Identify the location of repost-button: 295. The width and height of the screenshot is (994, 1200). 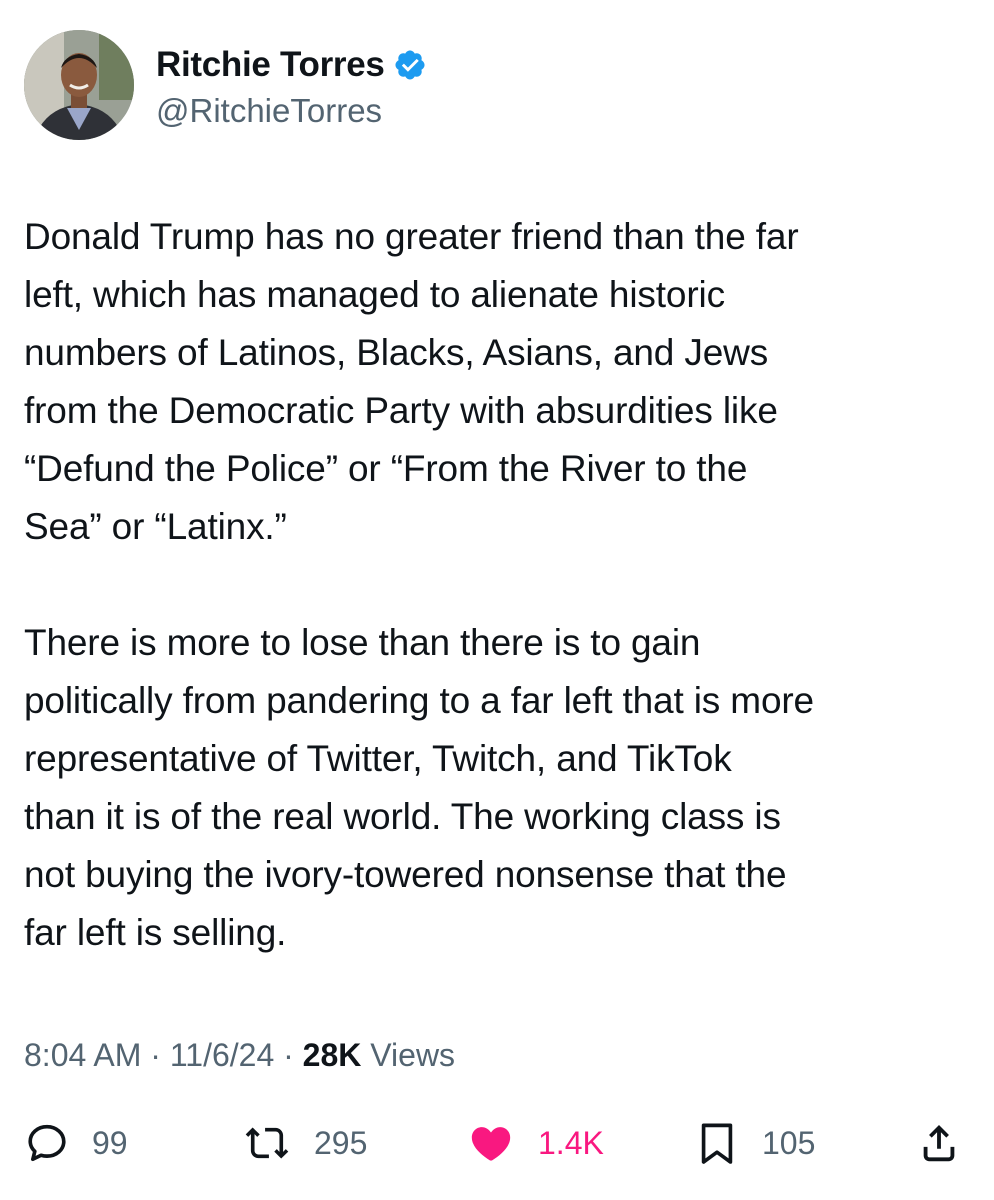
(304, 1143).